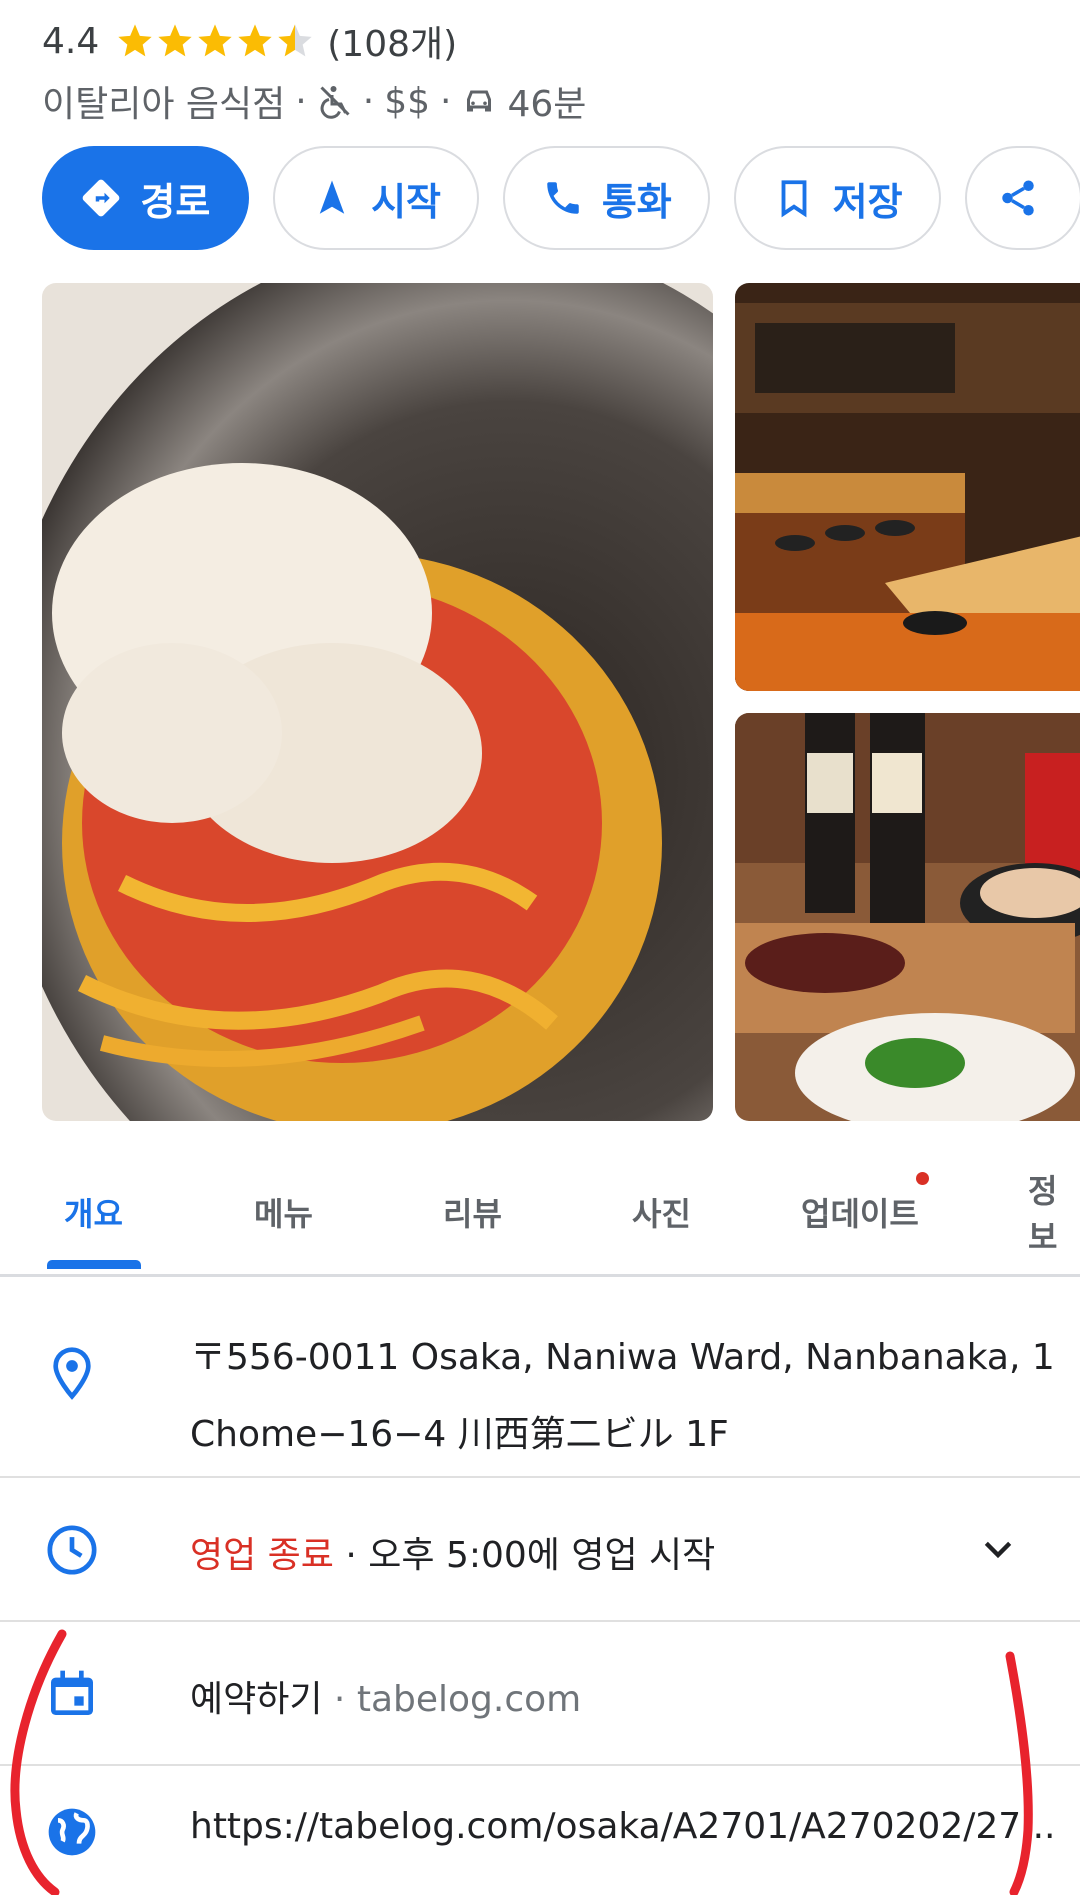  I want to click on reservation-site: tabelog.com, so click(469, 1699).